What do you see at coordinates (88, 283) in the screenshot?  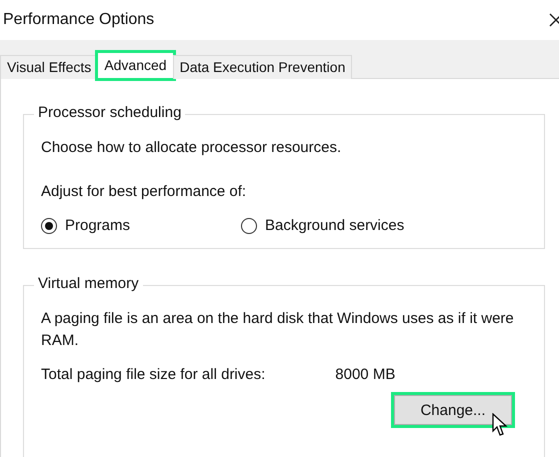 I see `group-title: Virtual memory` at bounding box center [88, 283].